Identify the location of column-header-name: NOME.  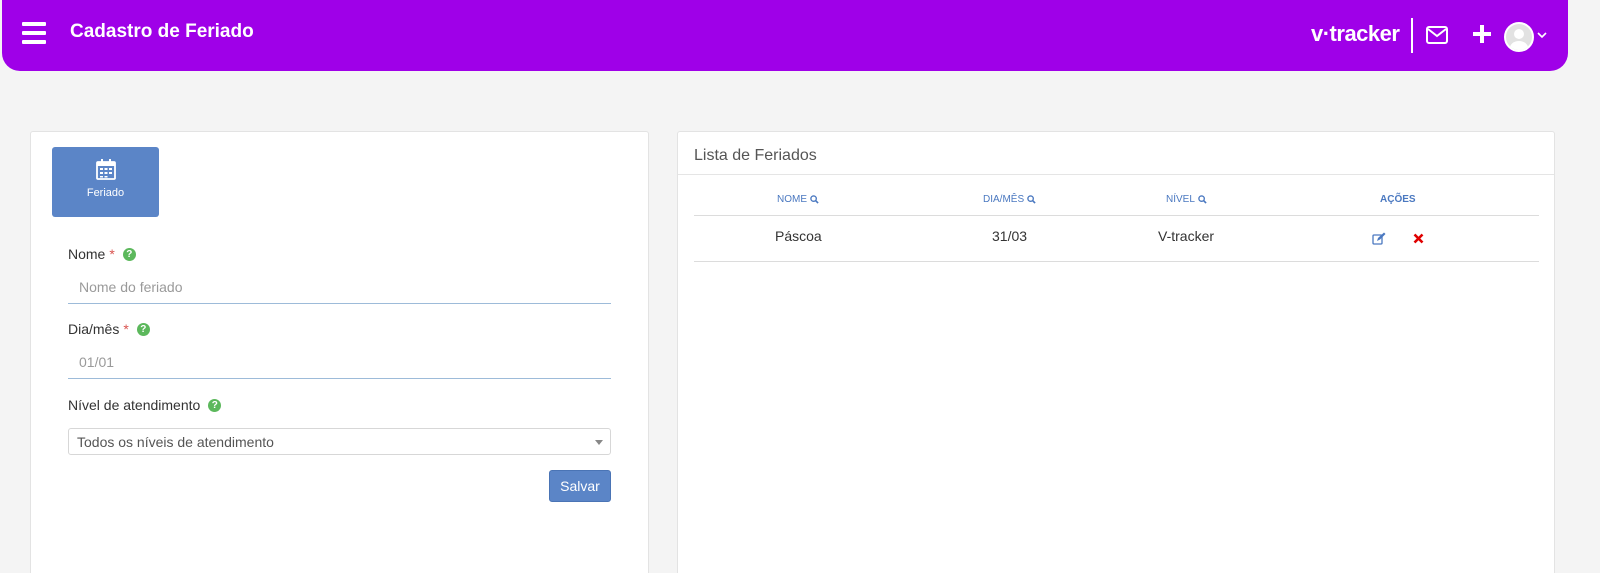
(798, 199).